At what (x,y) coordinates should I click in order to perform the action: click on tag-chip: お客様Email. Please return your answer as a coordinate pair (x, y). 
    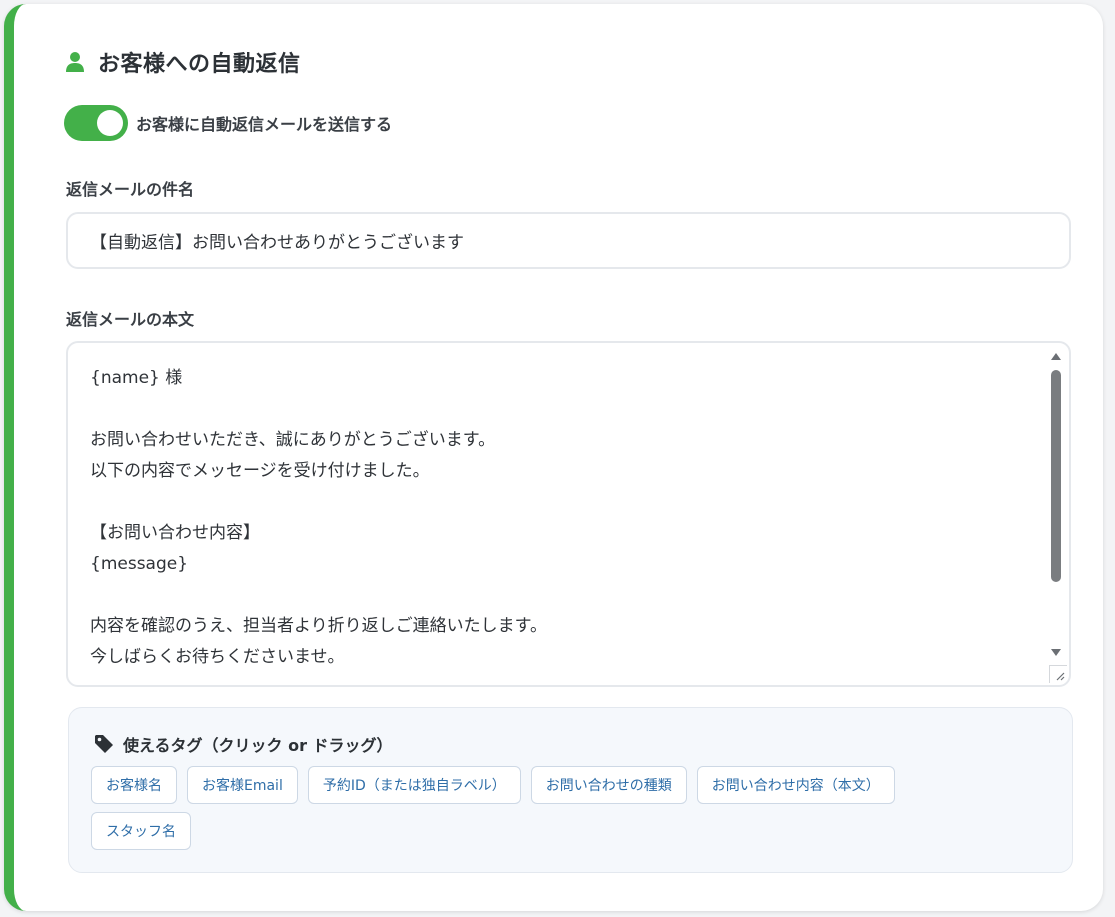
    Looking at the image, I should click on (242, 785).